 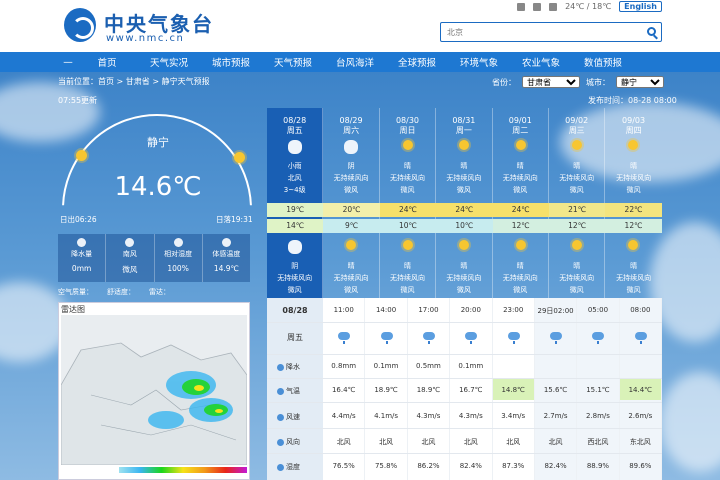 I want to click on search-input, so click(x=539, y=32).